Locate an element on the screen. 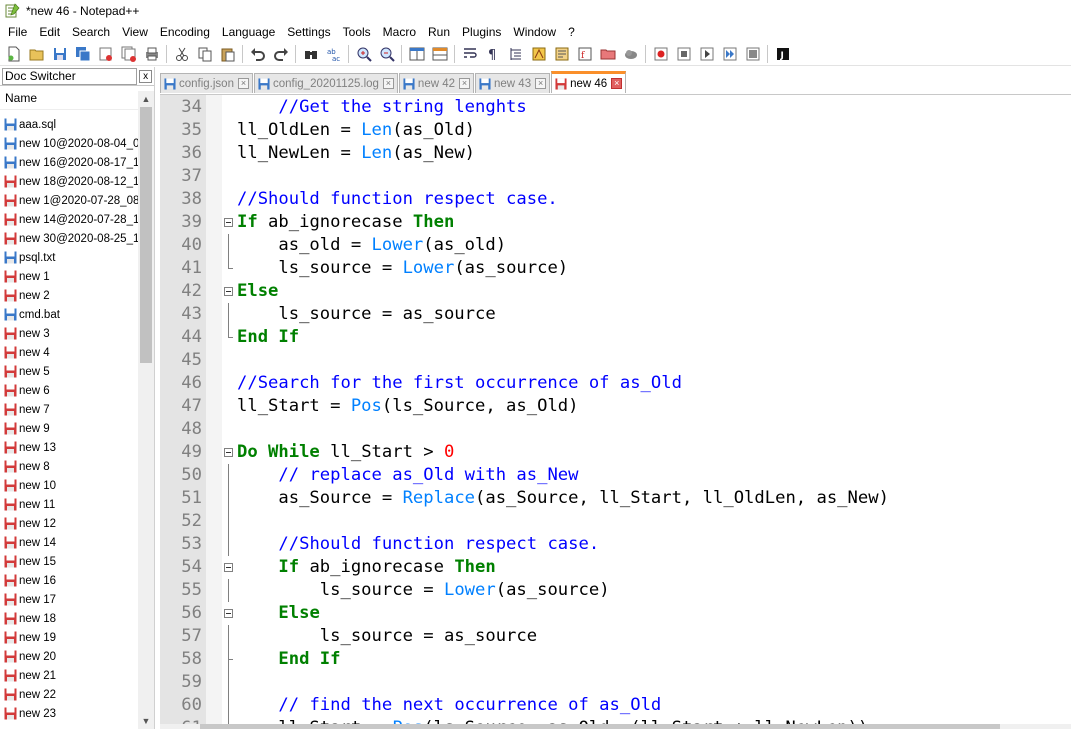 Image resolution: width=1071 pixels, height=729 pixels. tab-new-42: new 42 × is located at coordinates (436, 83).